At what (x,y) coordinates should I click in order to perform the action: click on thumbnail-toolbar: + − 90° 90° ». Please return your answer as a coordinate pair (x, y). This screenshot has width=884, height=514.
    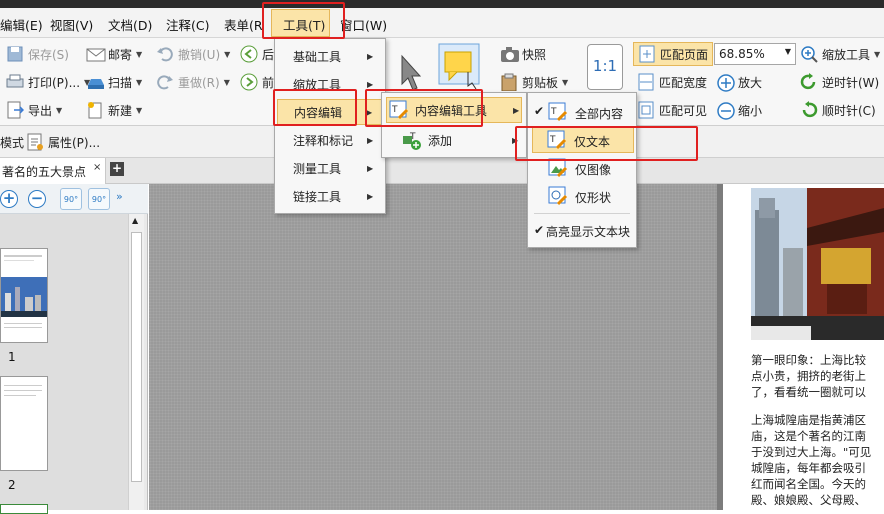
    Looking at the image, I should click on (74, 199).